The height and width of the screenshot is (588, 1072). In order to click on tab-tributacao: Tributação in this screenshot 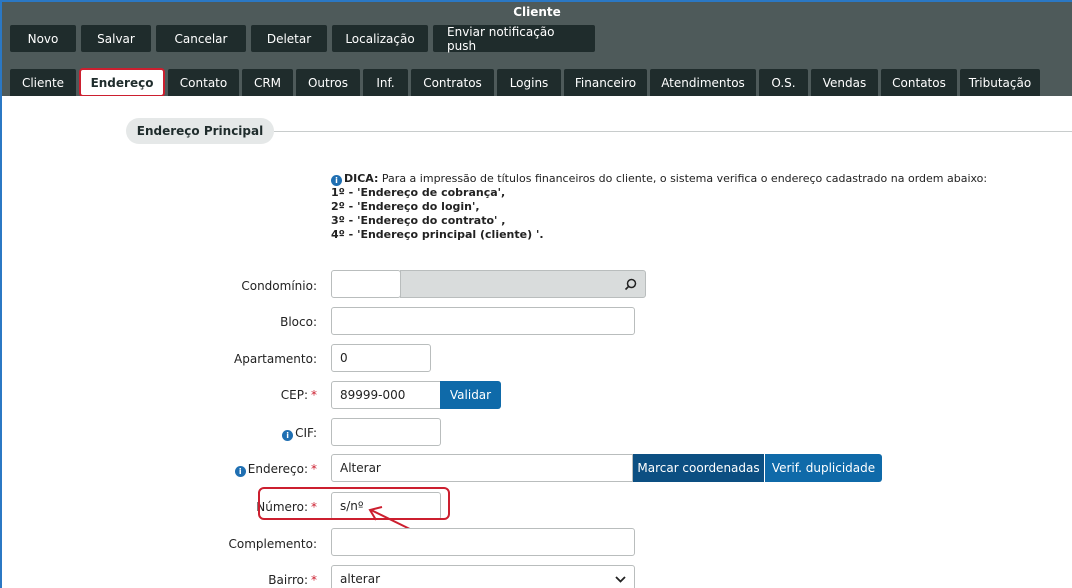, I will do `click(1000, 82)`.